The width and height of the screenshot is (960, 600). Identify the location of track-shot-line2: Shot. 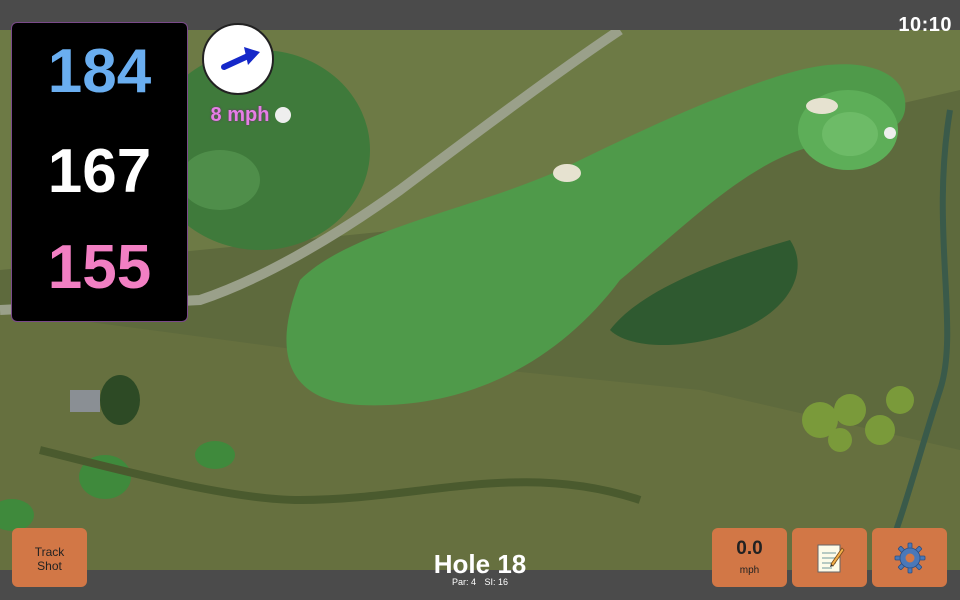
(49, 566).